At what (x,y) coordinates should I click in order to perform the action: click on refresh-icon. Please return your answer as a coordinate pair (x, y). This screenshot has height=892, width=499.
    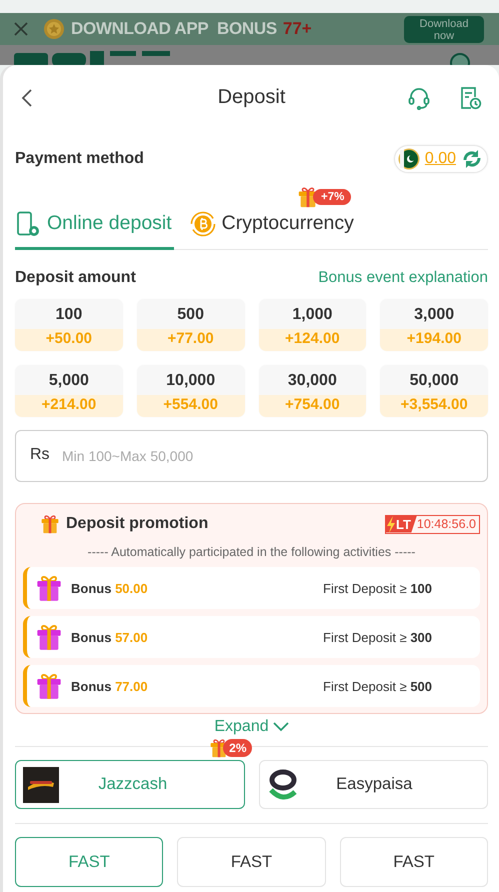
    Looking at the image, I should click on (472, 159).